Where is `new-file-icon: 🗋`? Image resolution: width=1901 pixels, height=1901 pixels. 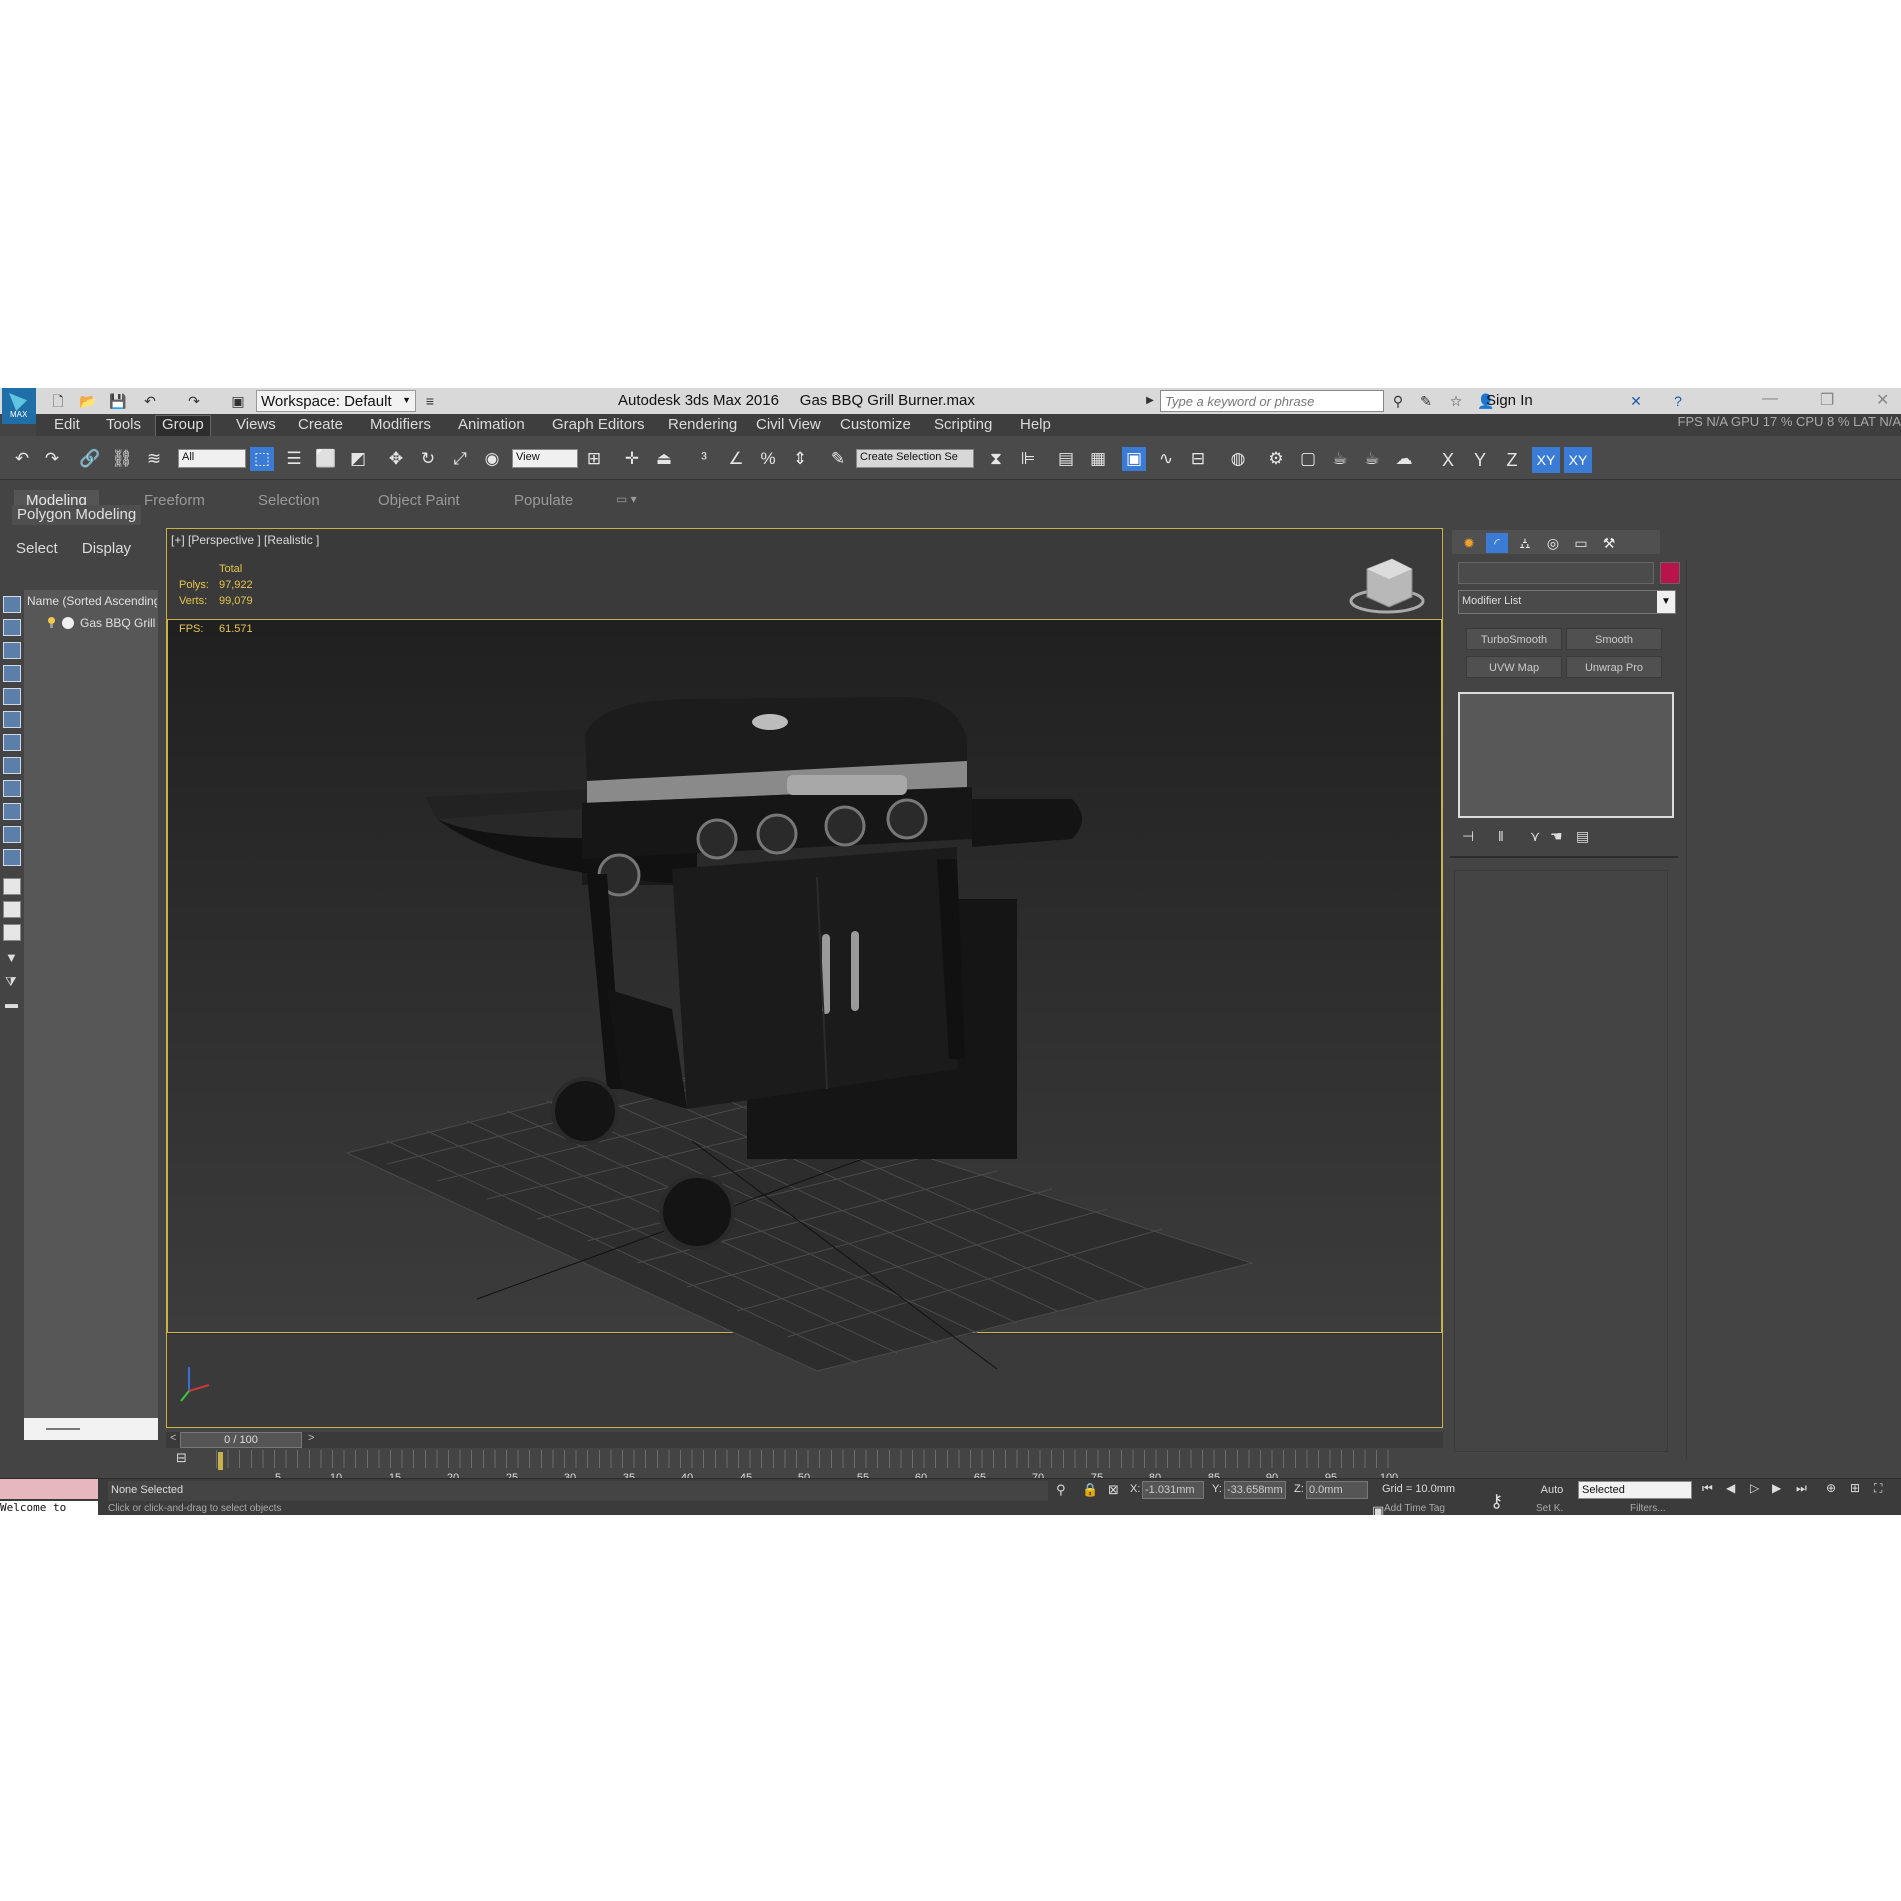 new-file-icon: 🗋 is located at coordinates (58, 401).